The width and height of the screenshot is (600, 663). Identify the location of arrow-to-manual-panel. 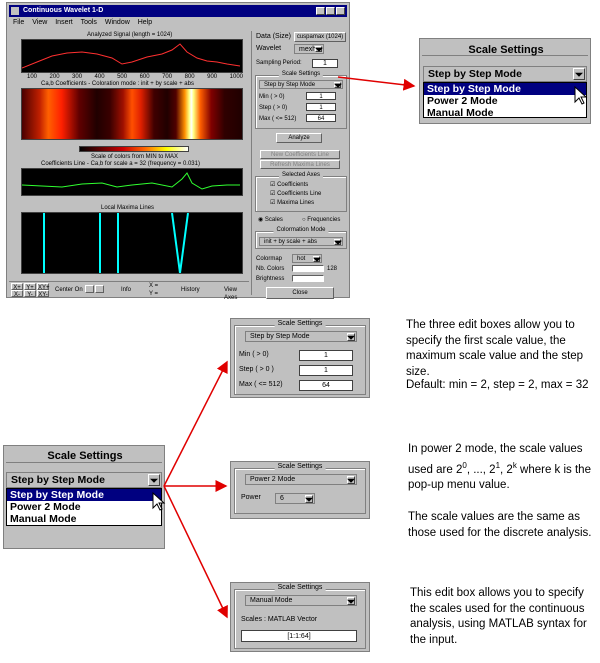
(195, 552).